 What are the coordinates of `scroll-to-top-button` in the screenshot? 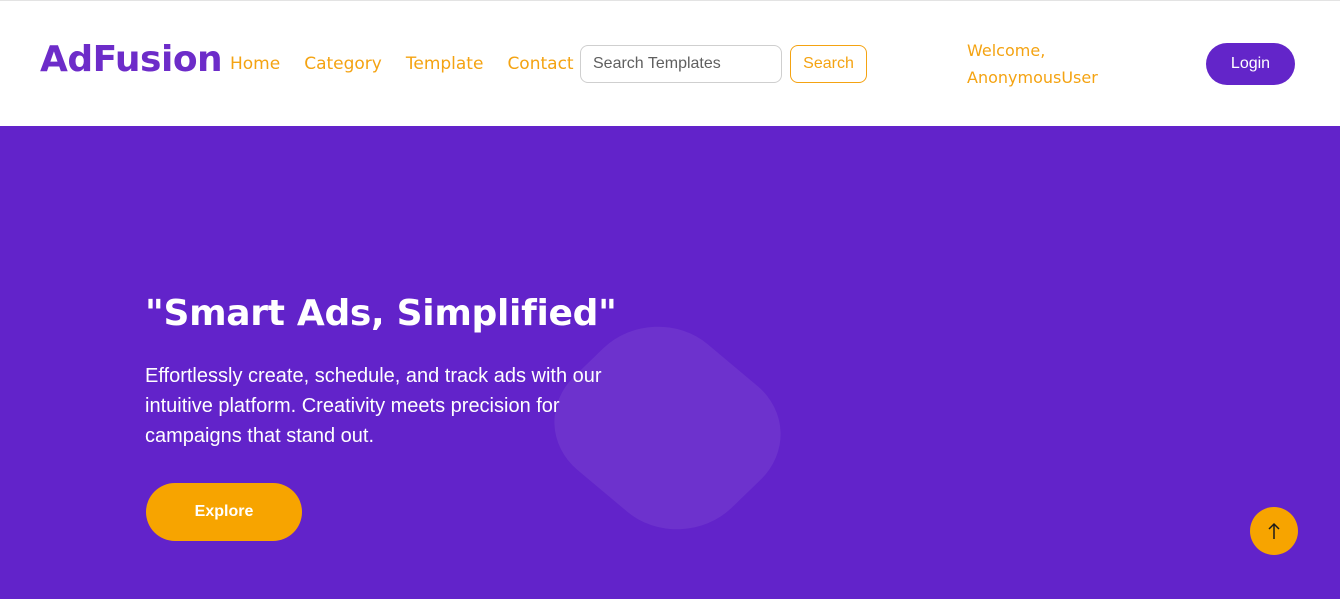 It's located at (1274, 531).